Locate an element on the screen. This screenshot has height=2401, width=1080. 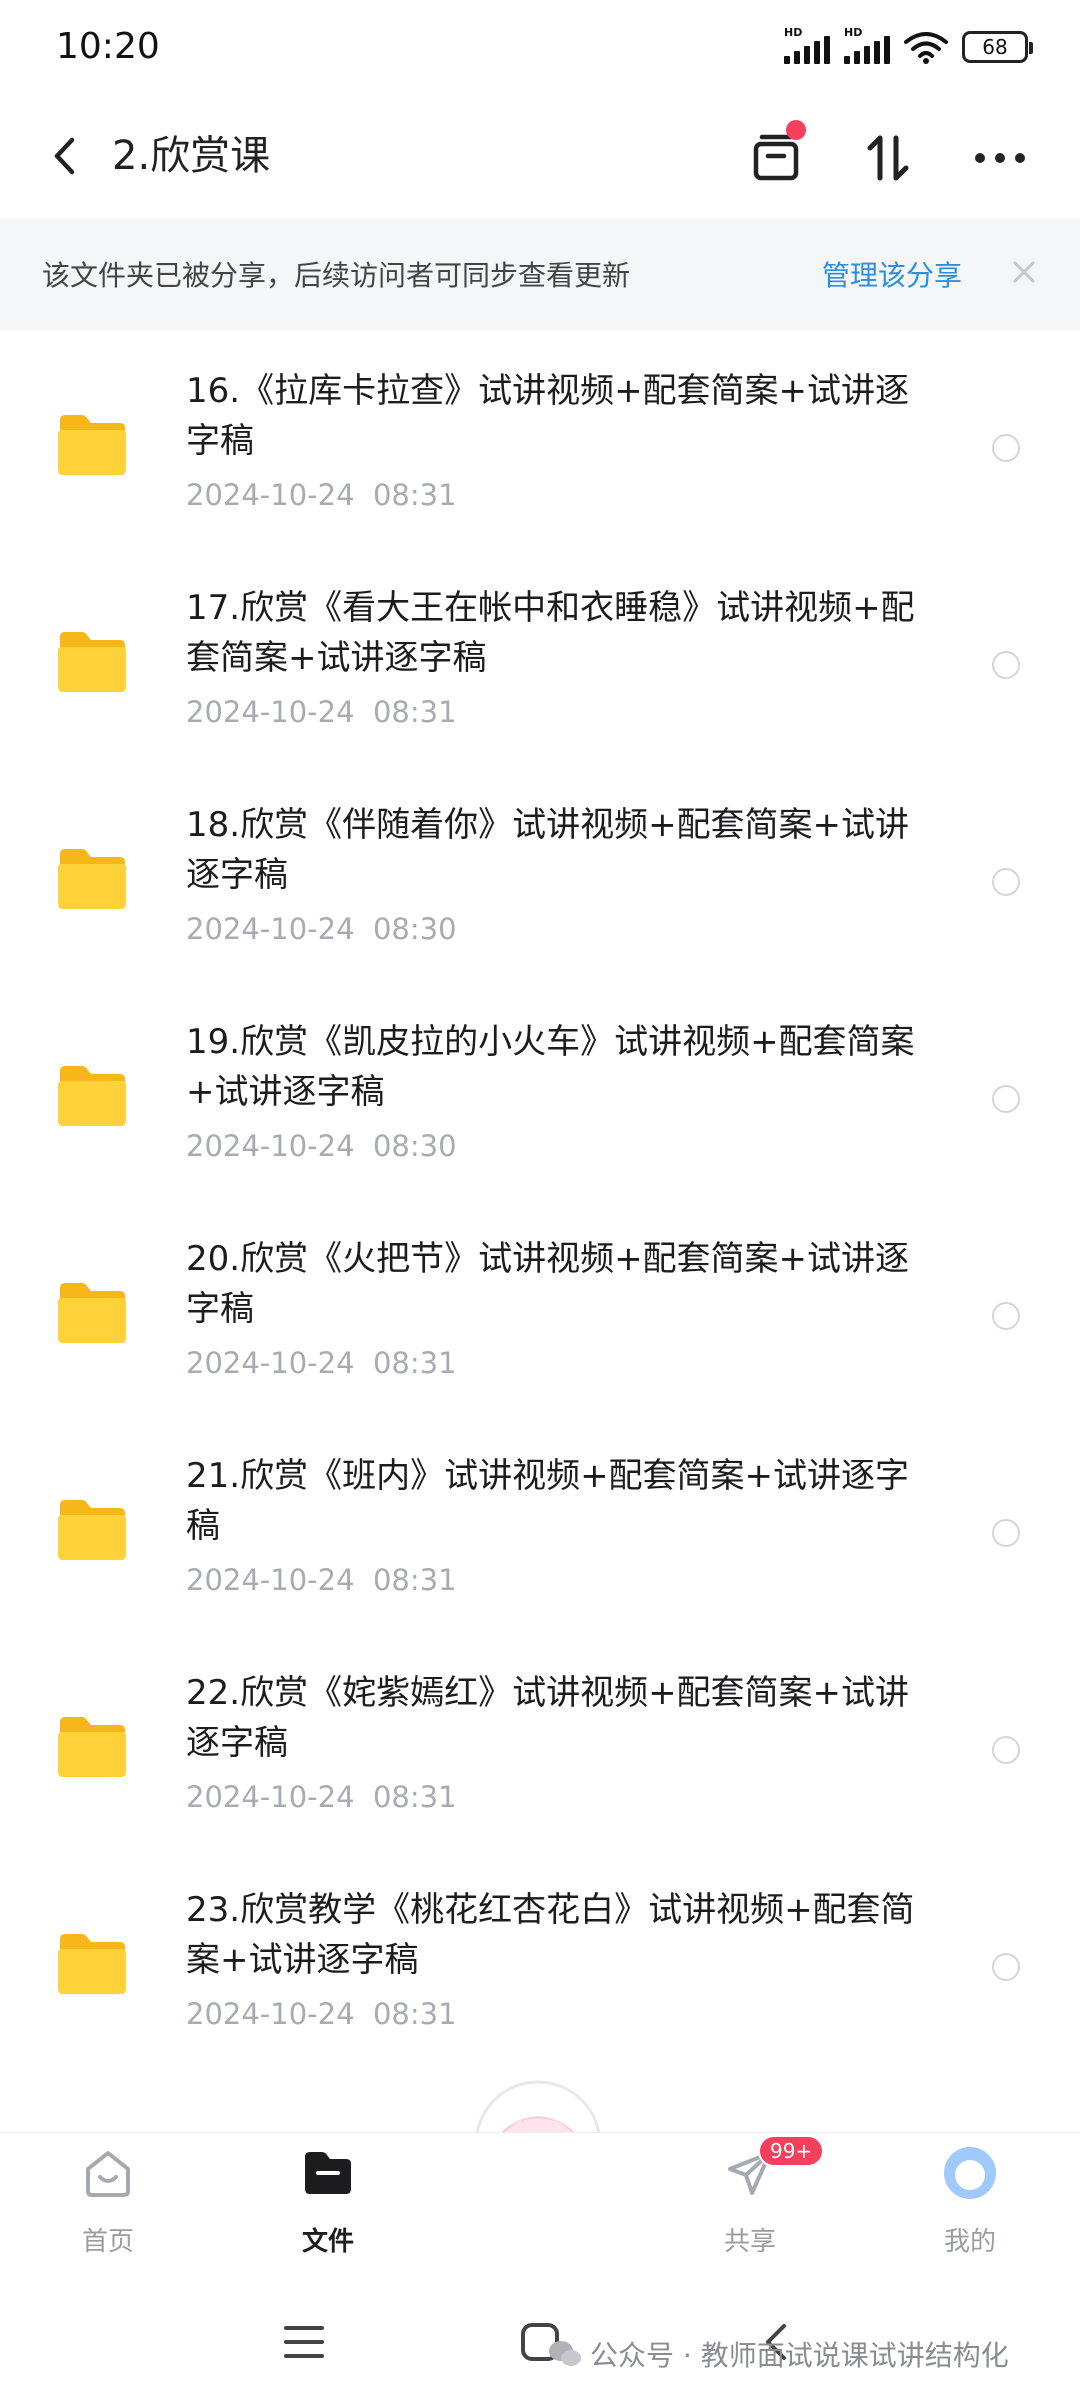
chevron-left-icon is located at coordinates (64, 156).